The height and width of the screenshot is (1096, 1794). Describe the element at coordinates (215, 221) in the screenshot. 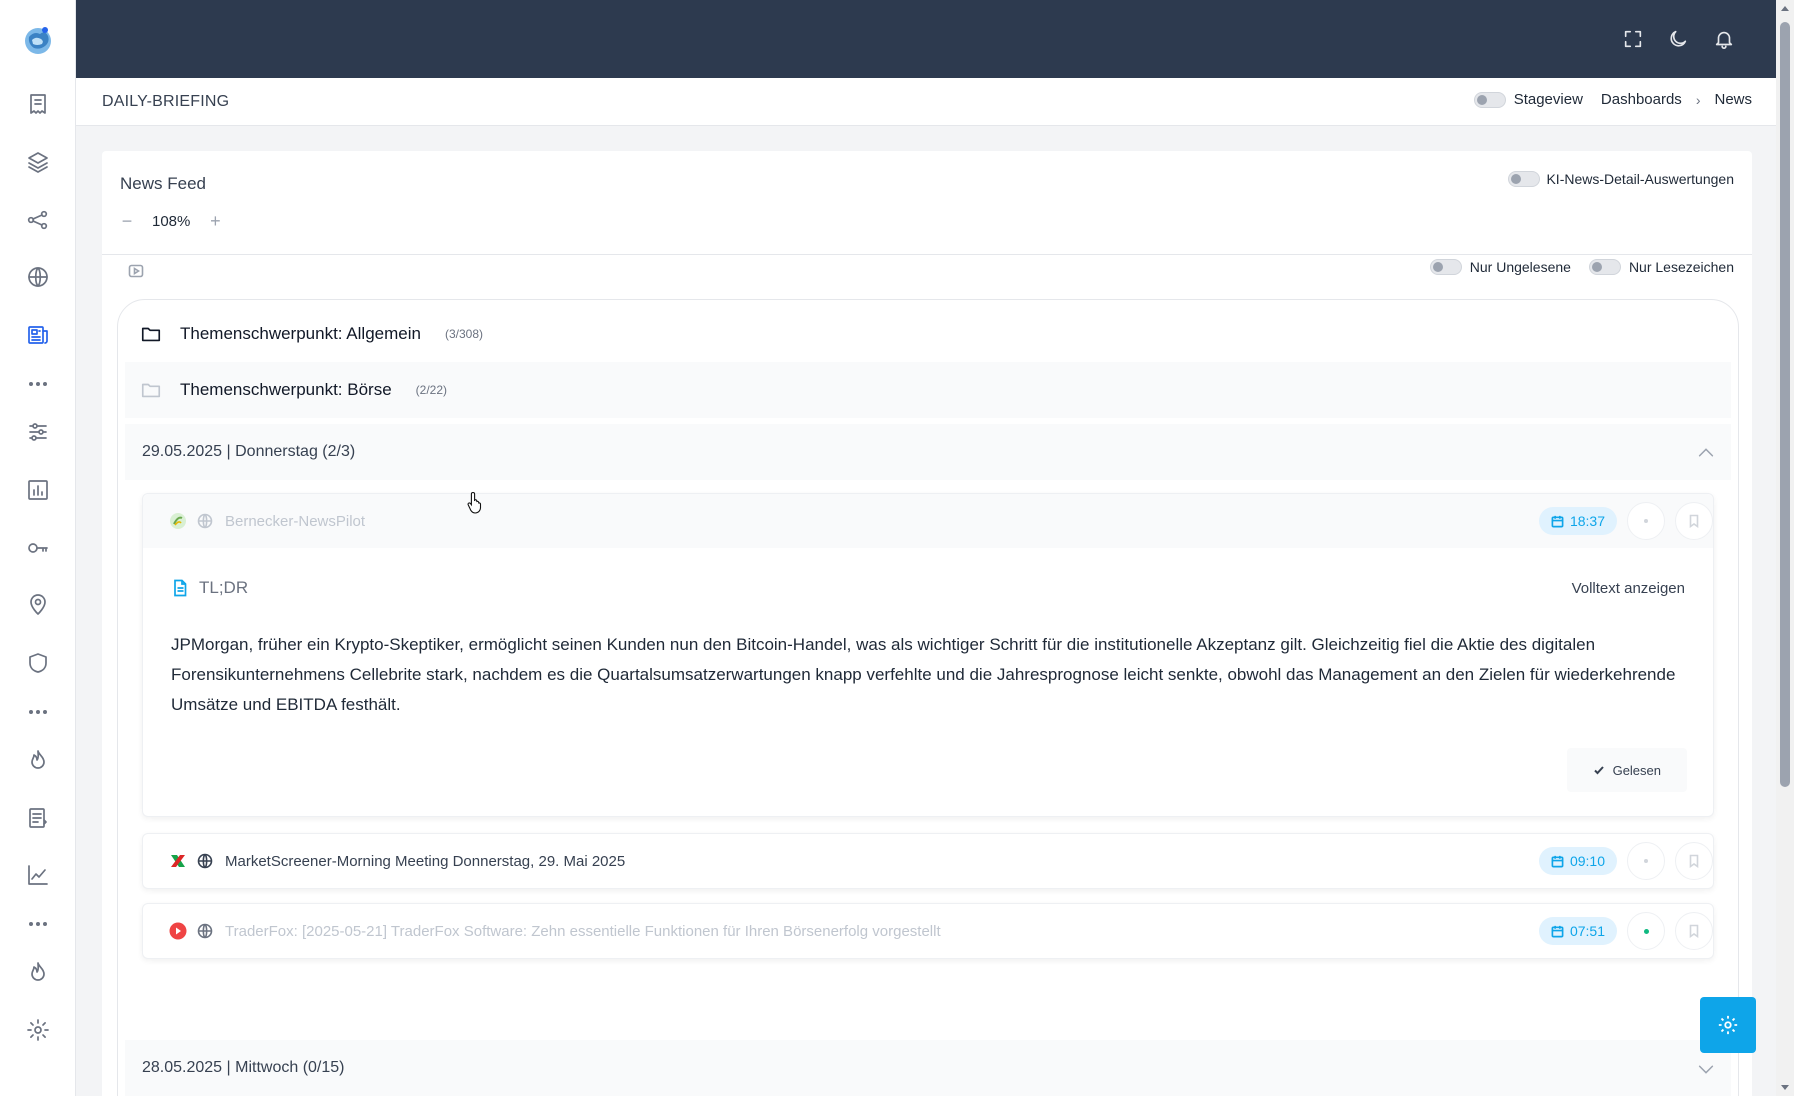

I see `zoom-in-button: +` at that location.